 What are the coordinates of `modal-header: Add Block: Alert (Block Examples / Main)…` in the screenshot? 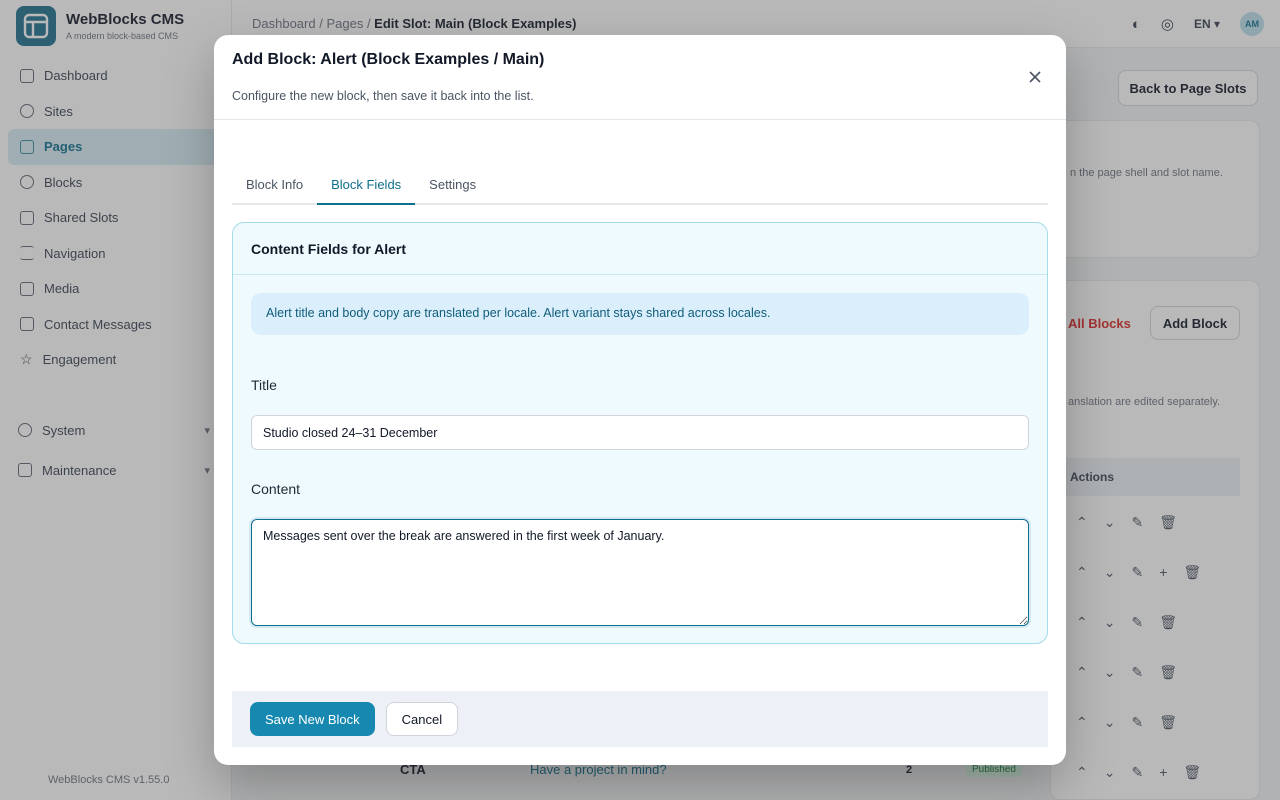 It's located at (640, 77).